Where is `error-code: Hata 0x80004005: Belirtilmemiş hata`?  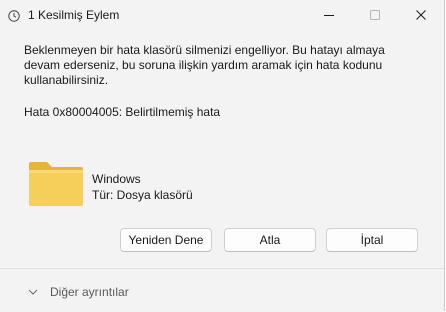 error-code: Hata 0x80004005: Belirtilmemiş hata is located at coordinates (122, 112).